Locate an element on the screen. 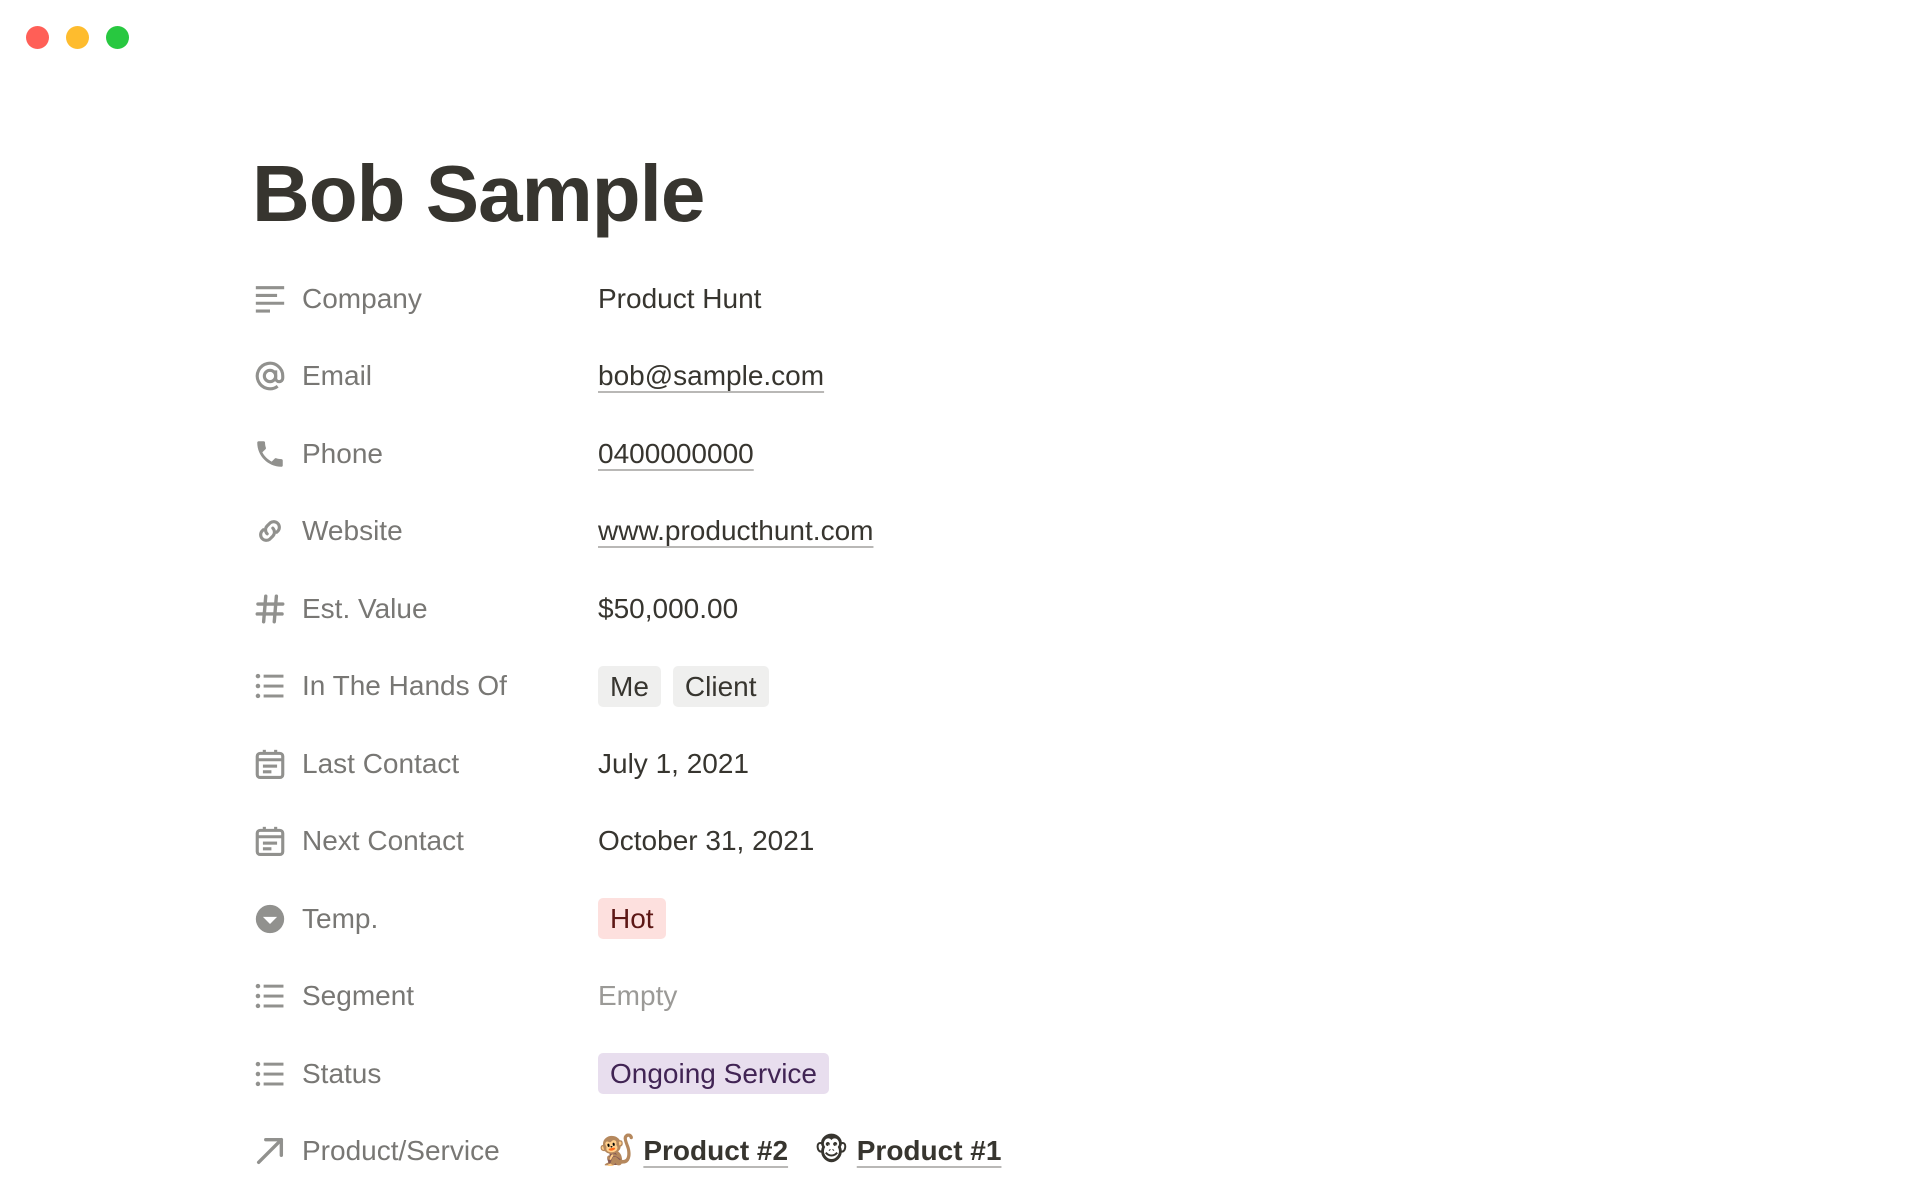 Image resolution: width=1920 pixels, height=1200 pixels. at-sign-icon is located at coordinates (270, 376).